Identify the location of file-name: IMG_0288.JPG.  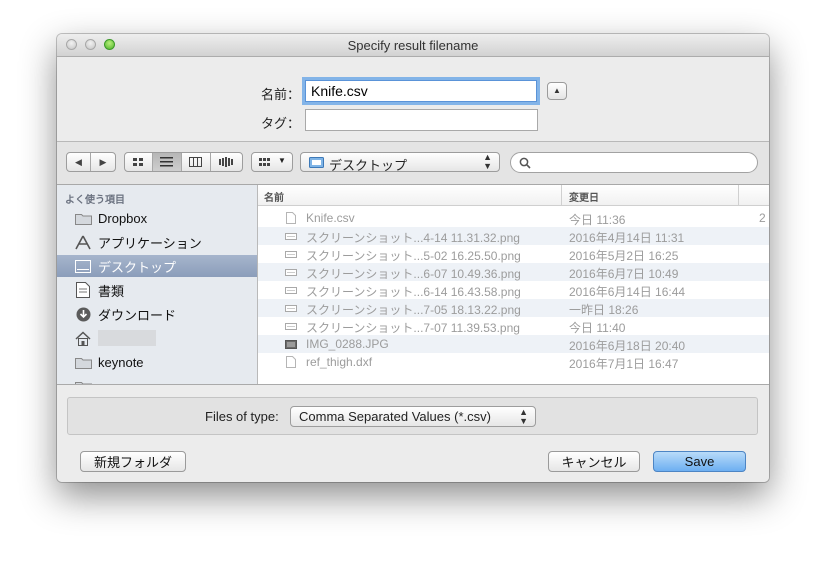
(347, 344).